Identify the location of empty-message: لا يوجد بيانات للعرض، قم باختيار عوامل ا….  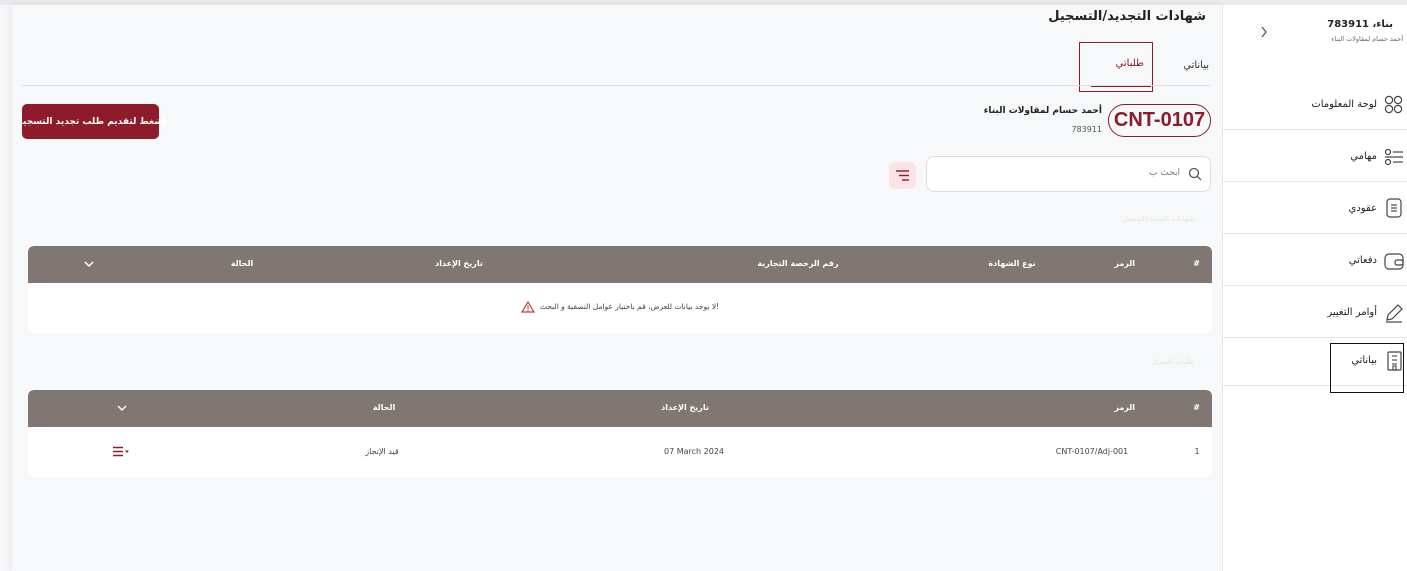
(629, 306).